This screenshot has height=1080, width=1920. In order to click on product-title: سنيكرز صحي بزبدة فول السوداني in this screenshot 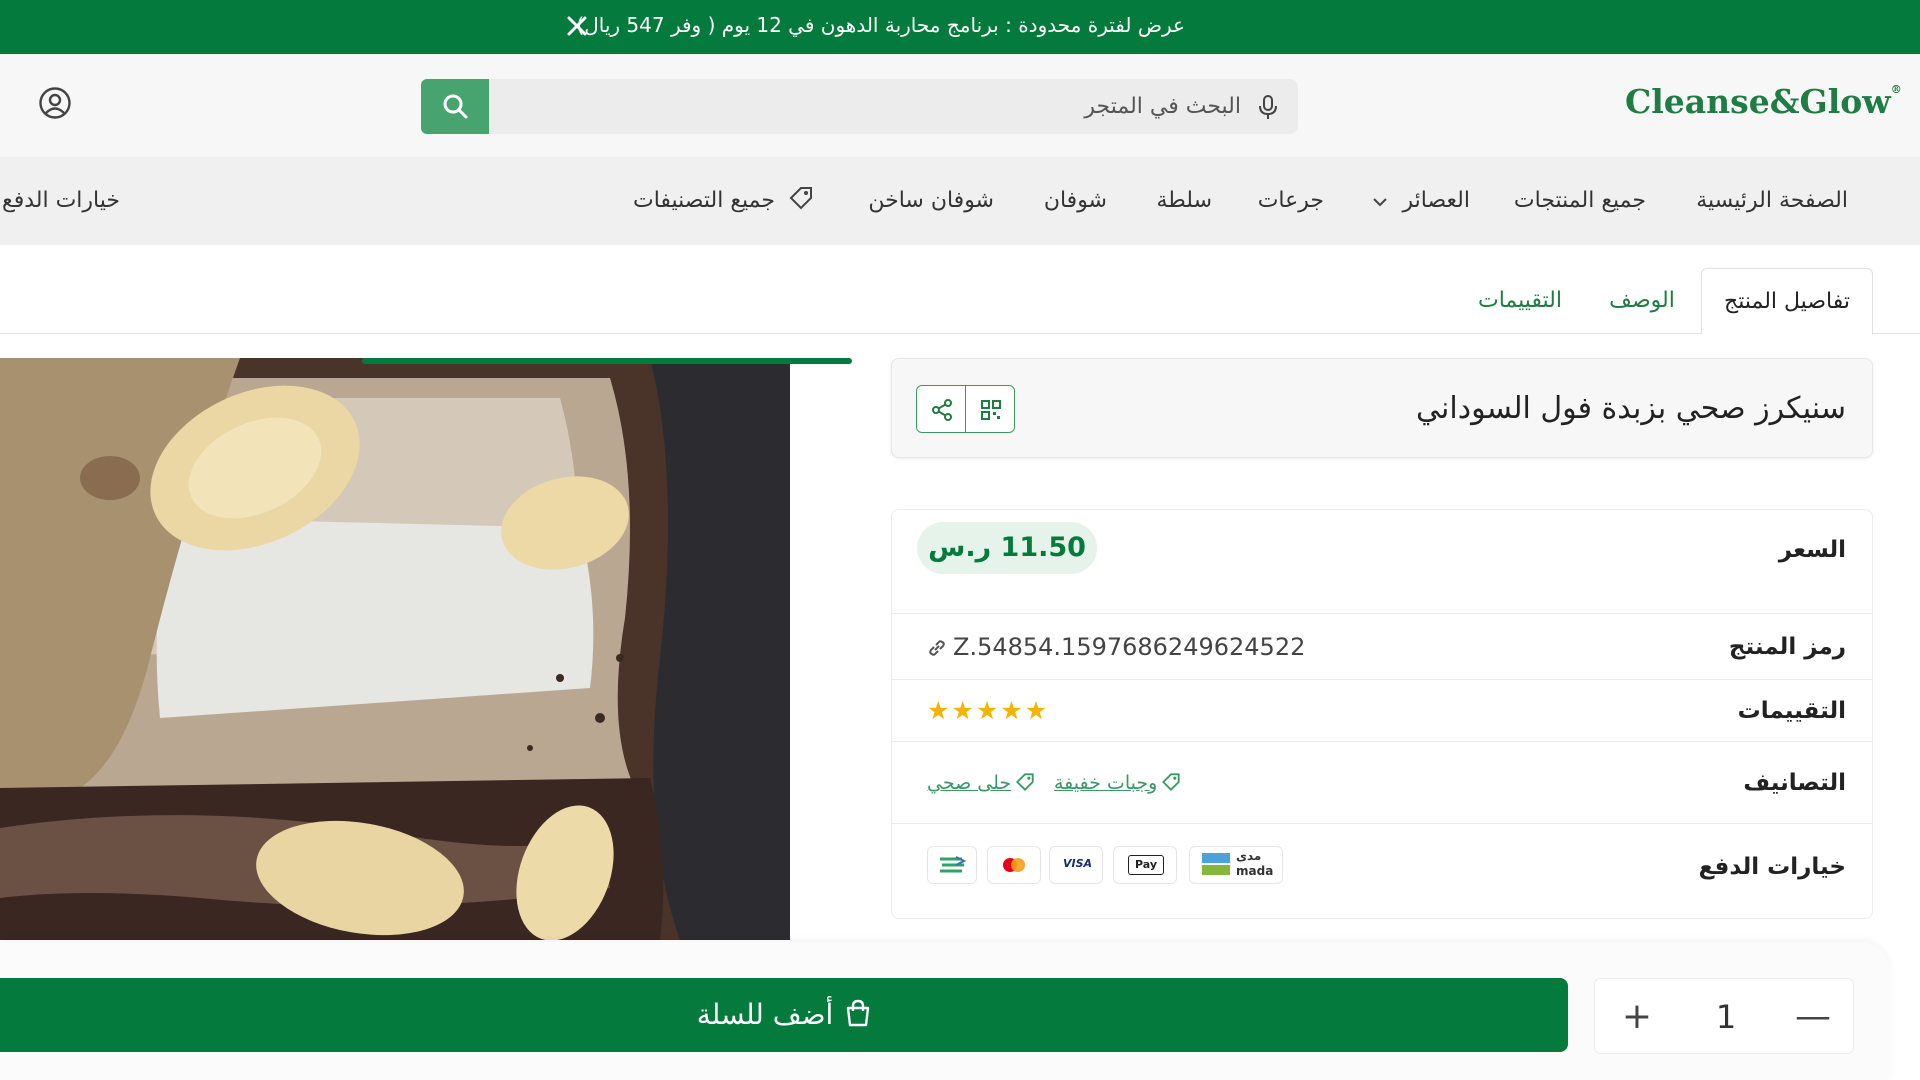, I will do `click(1631, 408)`.